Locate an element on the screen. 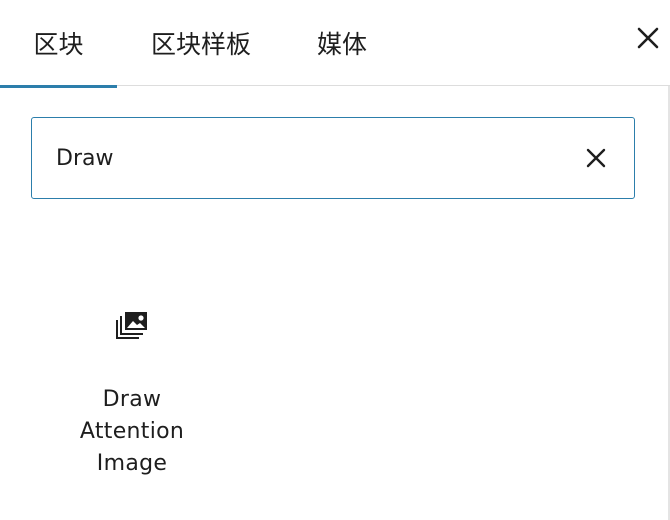 The width and height of the screenshot is (670, 520). clear-search-button is located at coordinates (596, 158).